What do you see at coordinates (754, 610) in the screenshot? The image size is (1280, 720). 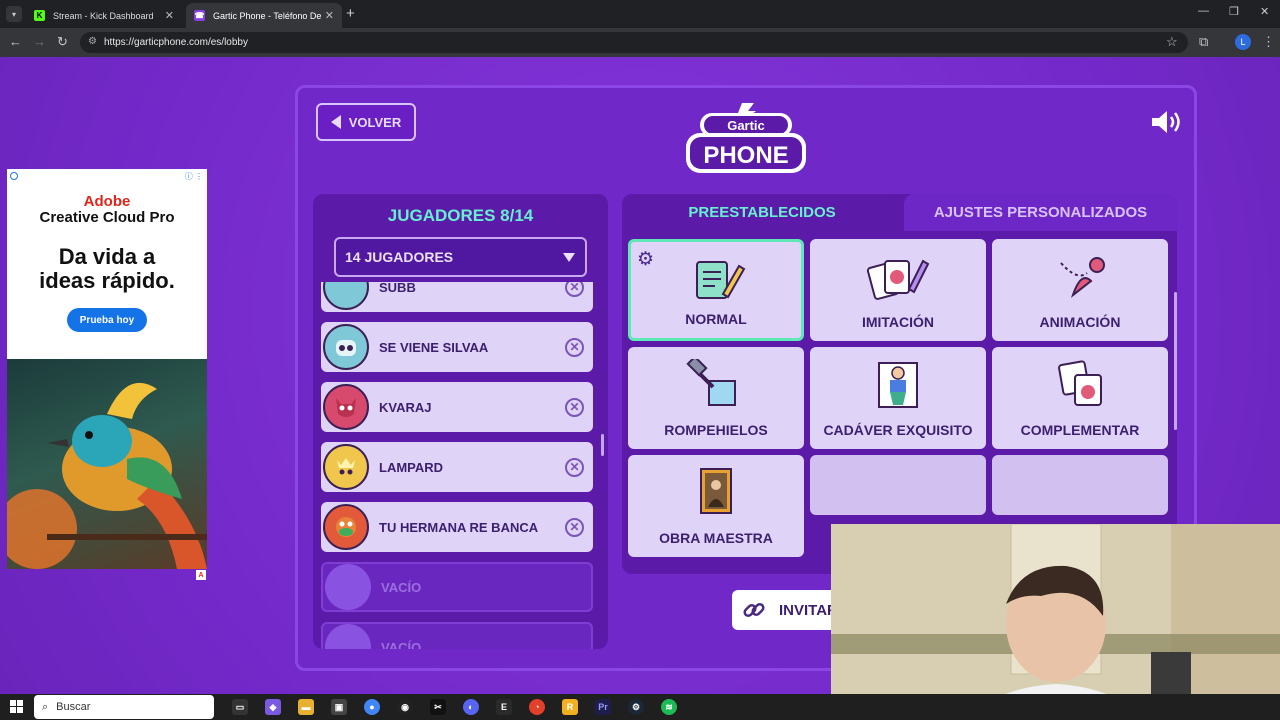 I see `link-icon` at bounding box center [754, 610].